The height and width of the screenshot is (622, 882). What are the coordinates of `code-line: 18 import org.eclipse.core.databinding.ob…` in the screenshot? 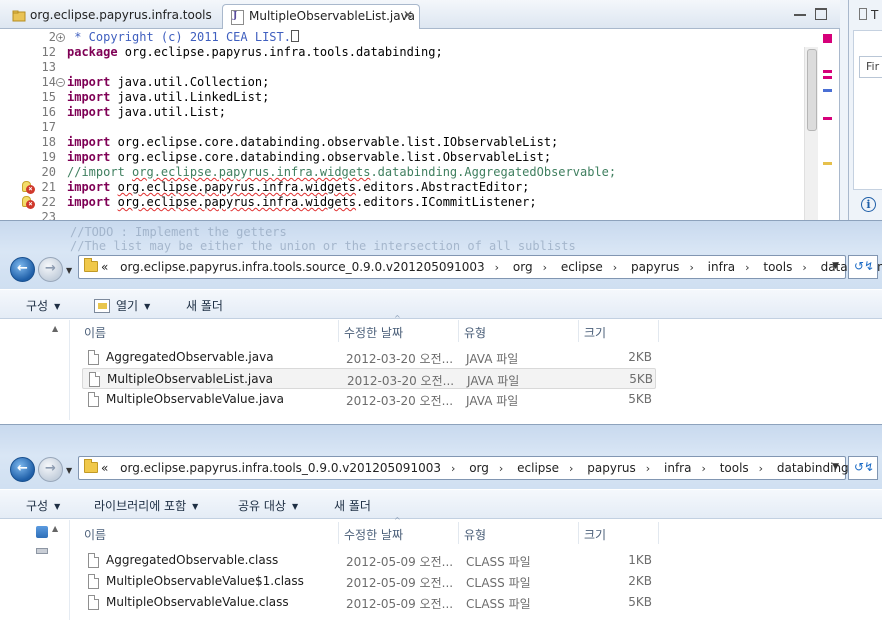 It's located at (400, 142).